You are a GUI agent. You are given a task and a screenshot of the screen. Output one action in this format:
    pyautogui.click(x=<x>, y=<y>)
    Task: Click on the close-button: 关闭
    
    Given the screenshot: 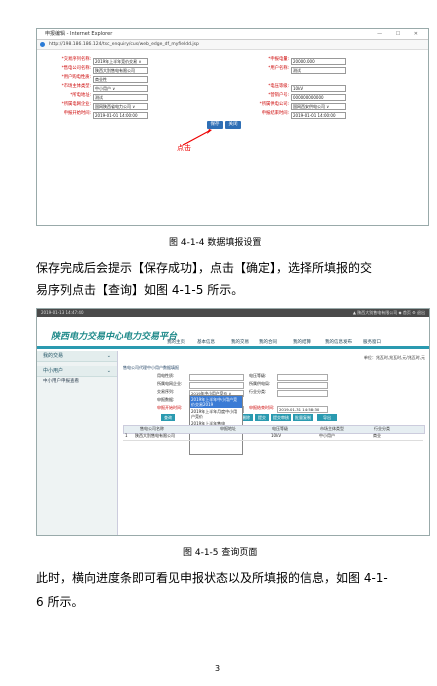 What is the action you would take?
    pyautogui.click(x=233, y=125)
    